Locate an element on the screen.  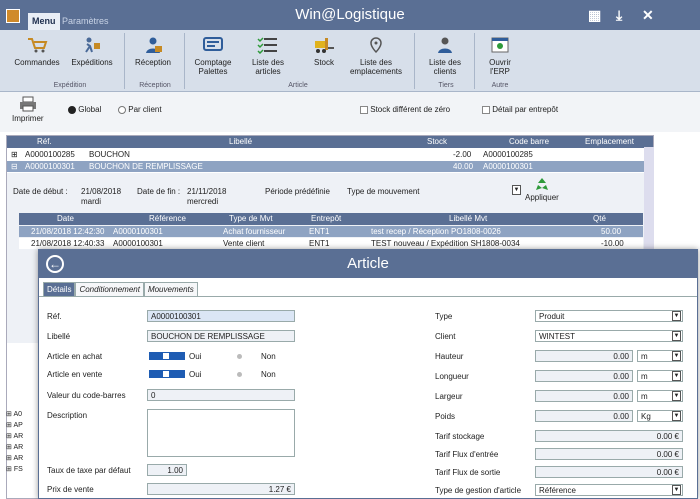
tarif-entree-label: Tarif Flux d'entrée is located at coordinates (467, 454).